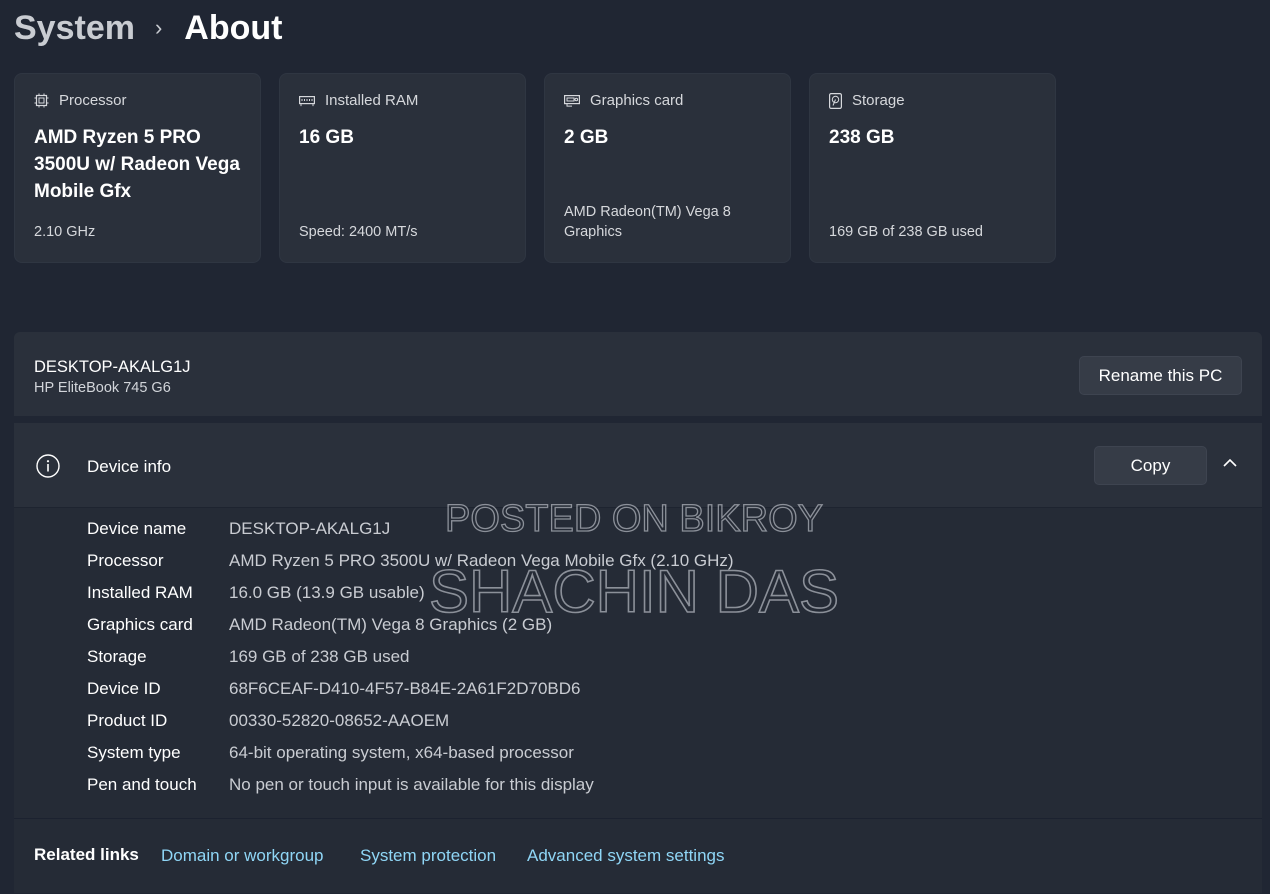  I want to click on spec-label: Processor, so click(125, 560).